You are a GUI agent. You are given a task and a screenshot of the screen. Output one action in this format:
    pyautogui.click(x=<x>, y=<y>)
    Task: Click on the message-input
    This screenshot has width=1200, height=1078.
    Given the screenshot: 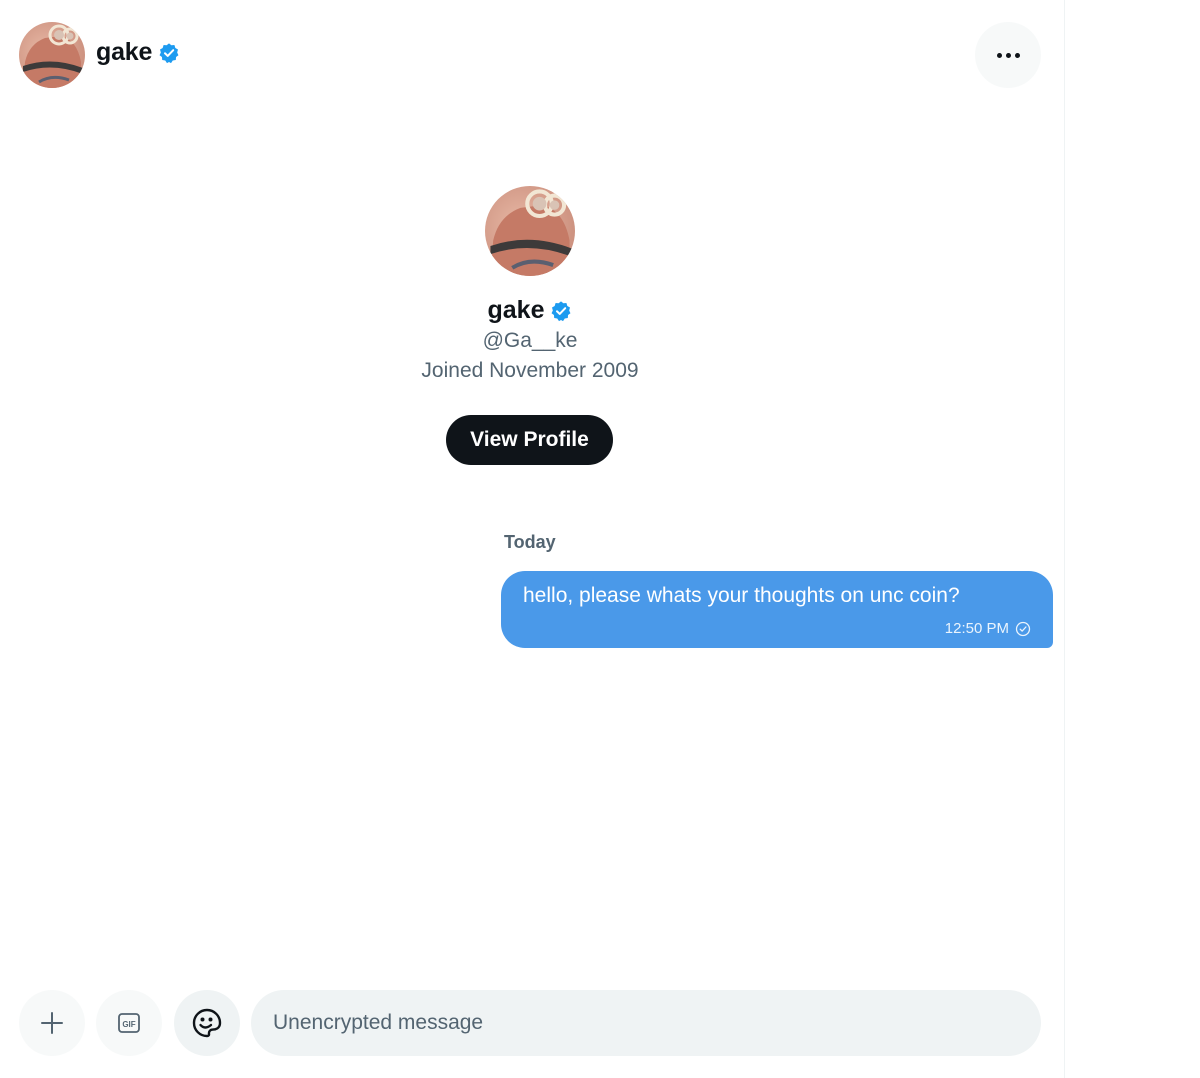 What is the action you would take?
    pyautogui.click(x=646, y=1023)
    